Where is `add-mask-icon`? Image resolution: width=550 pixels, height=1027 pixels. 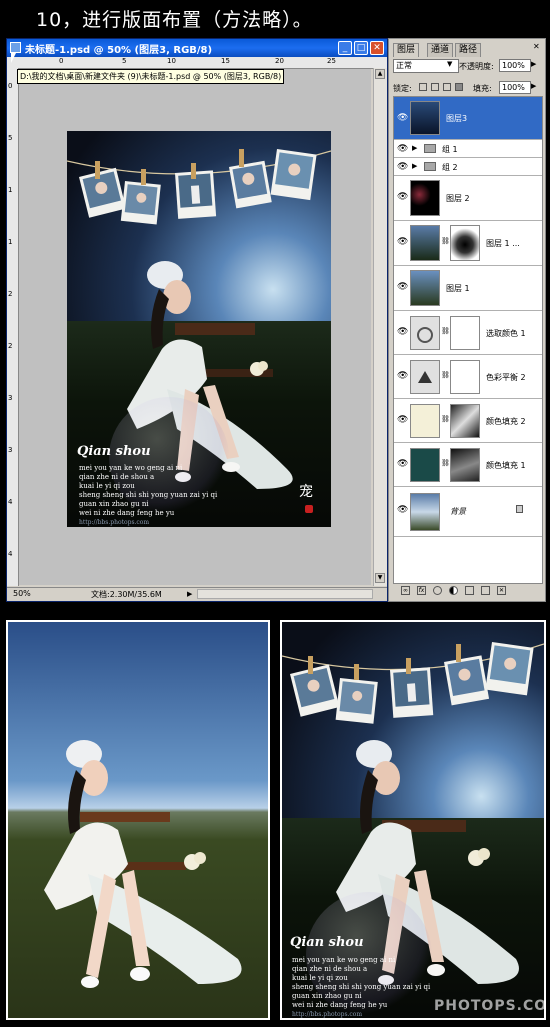
add-mask-icon is located at coordinates (437, 590).